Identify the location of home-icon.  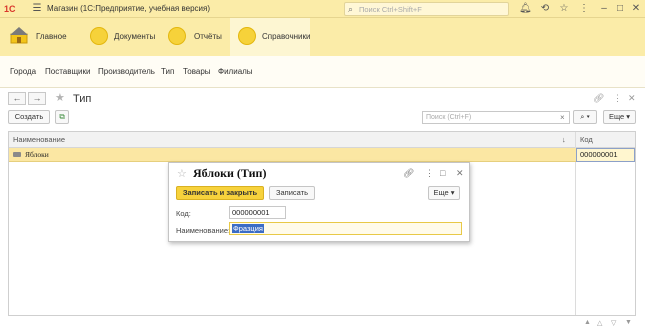
(19, 35).